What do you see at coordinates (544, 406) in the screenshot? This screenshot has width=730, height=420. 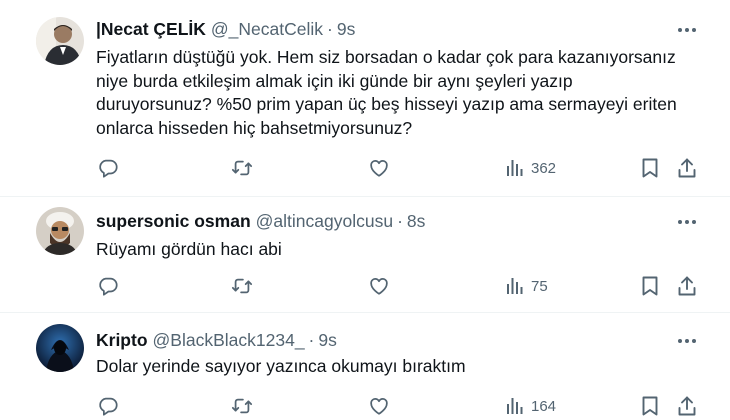 I see `views-count: 164` at bounding box center [544, 406].